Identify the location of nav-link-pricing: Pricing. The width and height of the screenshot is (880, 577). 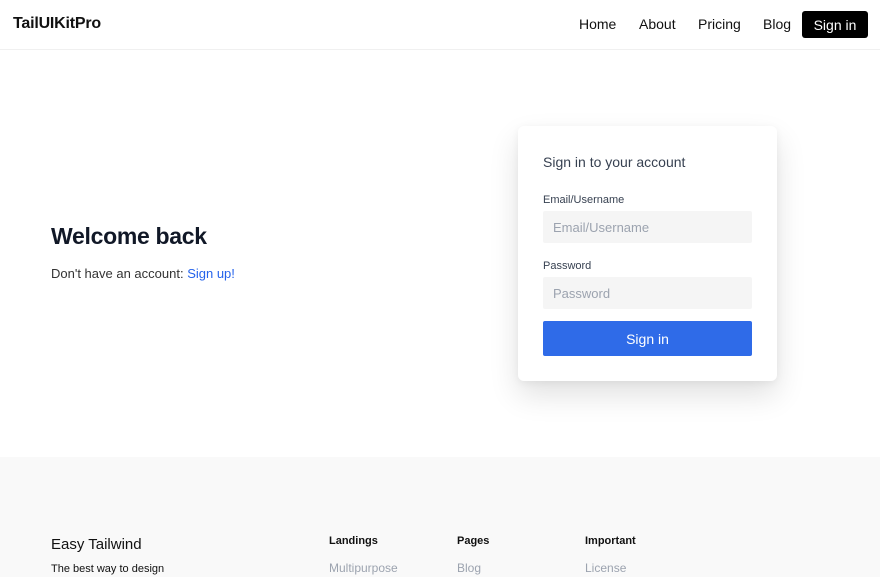
(719, 24).